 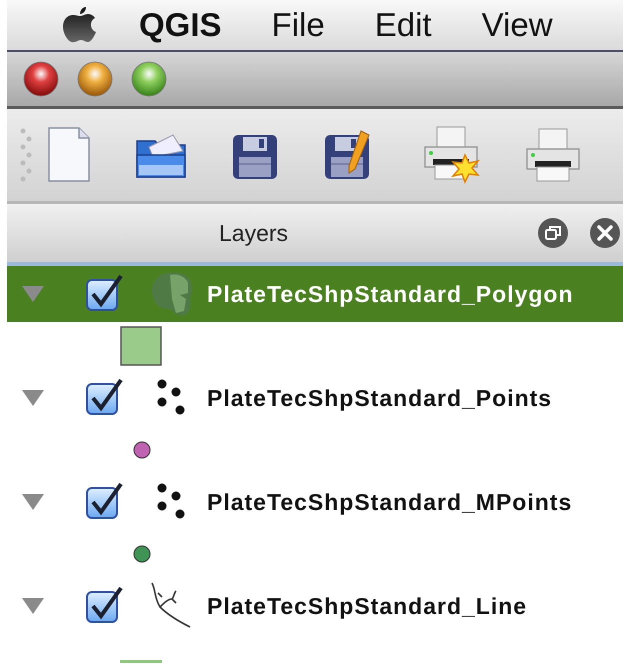 I want to click on menu-item: Edit, so click(x=403, y=25).